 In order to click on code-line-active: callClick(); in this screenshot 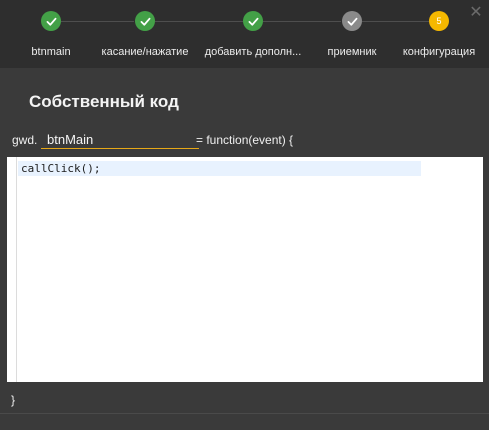, I will do `click(219, 168)`.